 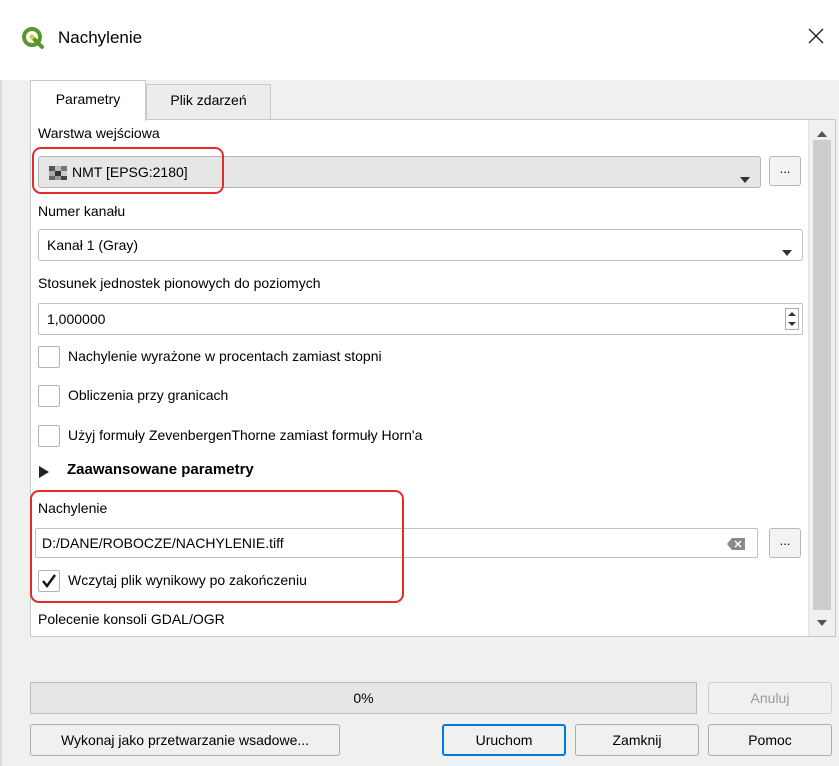 What do you see at coordinates (187, 580) in the screenshot?
I see `checkbox-label: Wczytaj plik wynikowy po zakończeniu` at bounding box center [187, 580].